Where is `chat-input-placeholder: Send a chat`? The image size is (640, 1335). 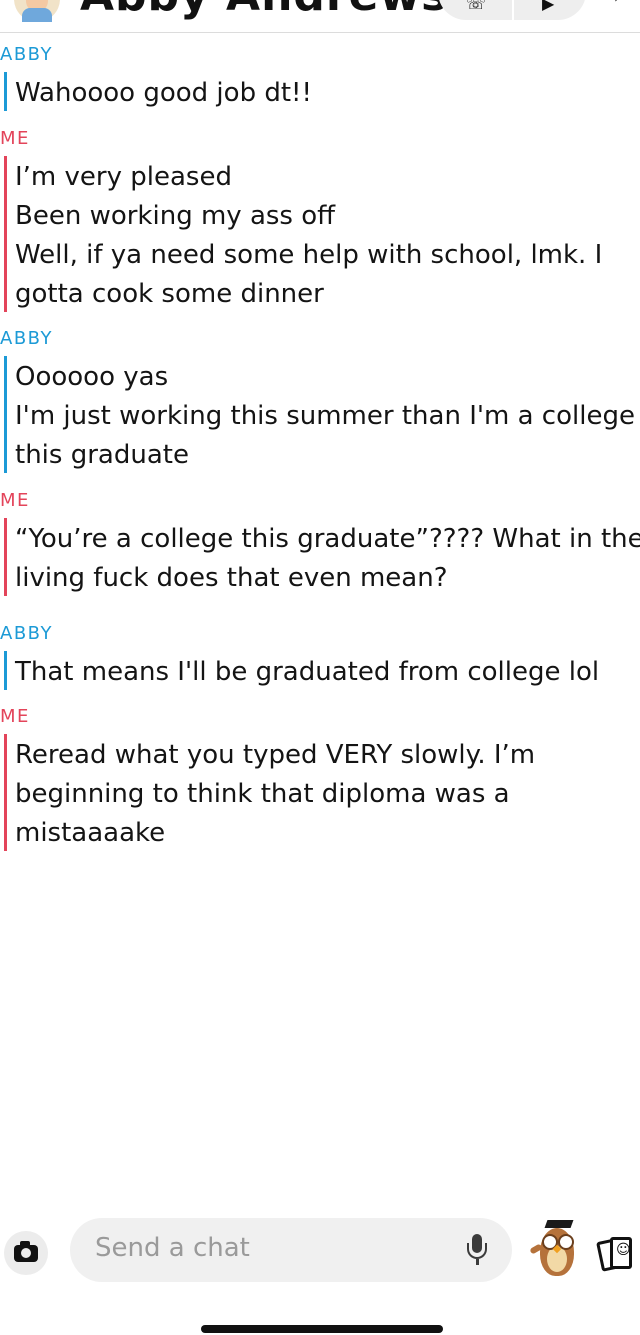 chat-input-placeholder: Send a chat is located at coordinates (172, 1248).